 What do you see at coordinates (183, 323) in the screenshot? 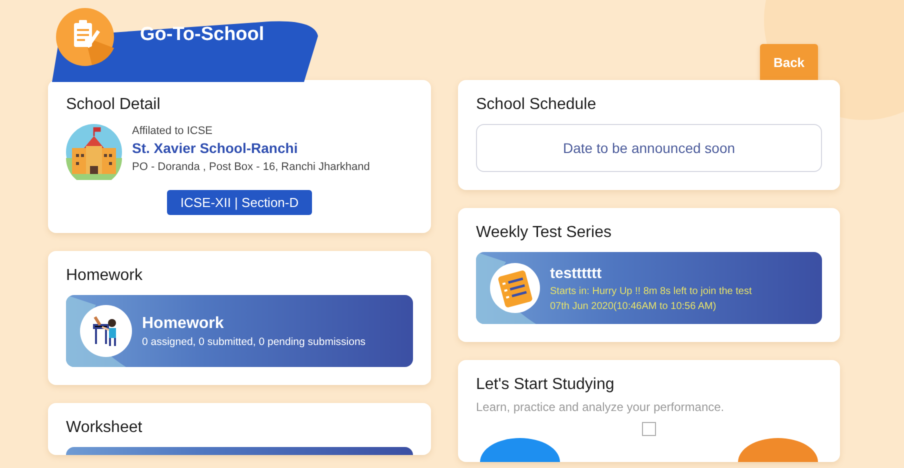
I see `banner-title: Homework` at bounding box center [183, 323].